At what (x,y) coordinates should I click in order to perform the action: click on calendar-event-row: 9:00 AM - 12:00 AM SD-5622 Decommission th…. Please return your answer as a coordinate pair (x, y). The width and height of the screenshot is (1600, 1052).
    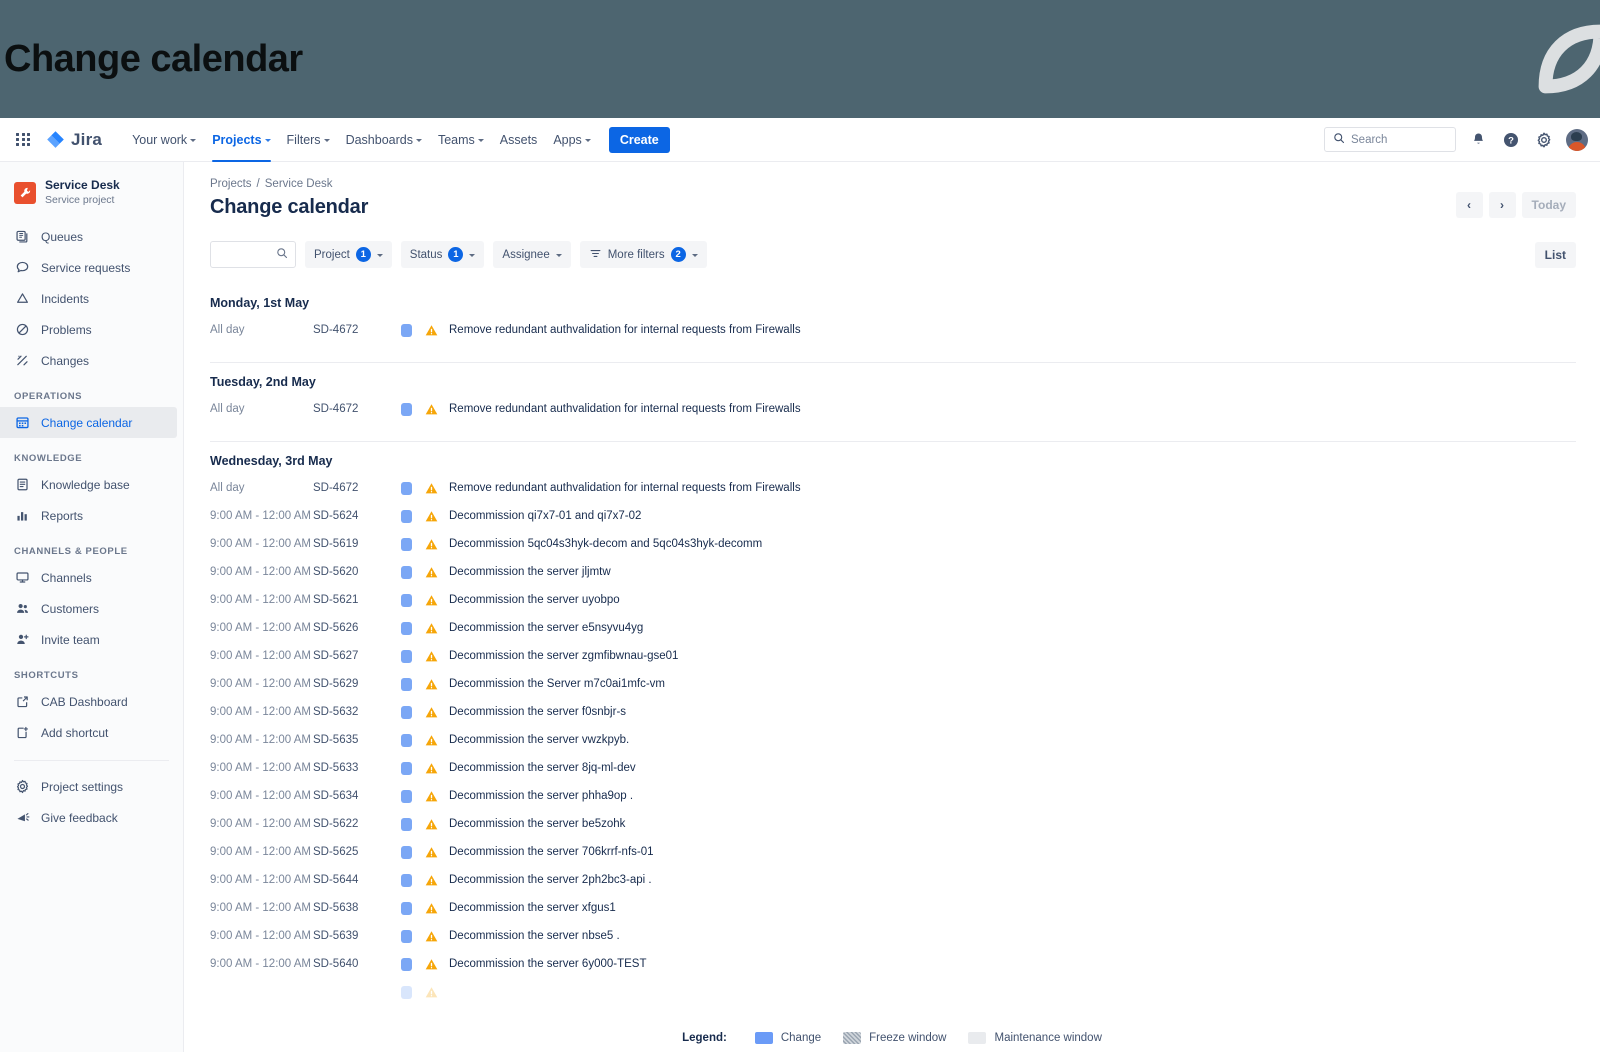
    Looking at the image, I should click on (893, 824).